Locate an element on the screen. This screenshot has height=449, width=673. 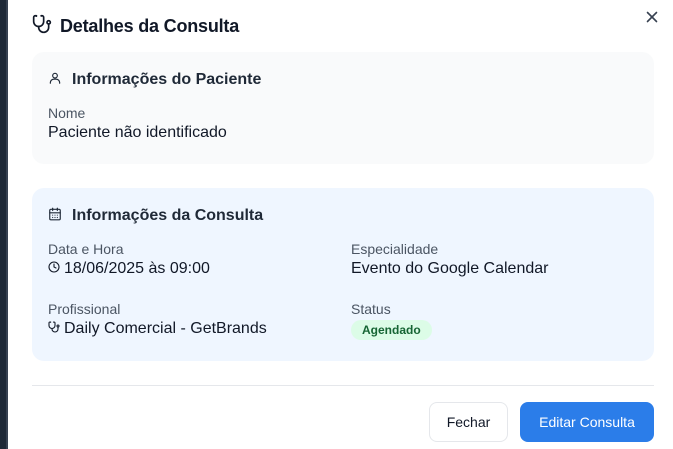
specialty-label: Especialidade is located at coordinates (395, 249).